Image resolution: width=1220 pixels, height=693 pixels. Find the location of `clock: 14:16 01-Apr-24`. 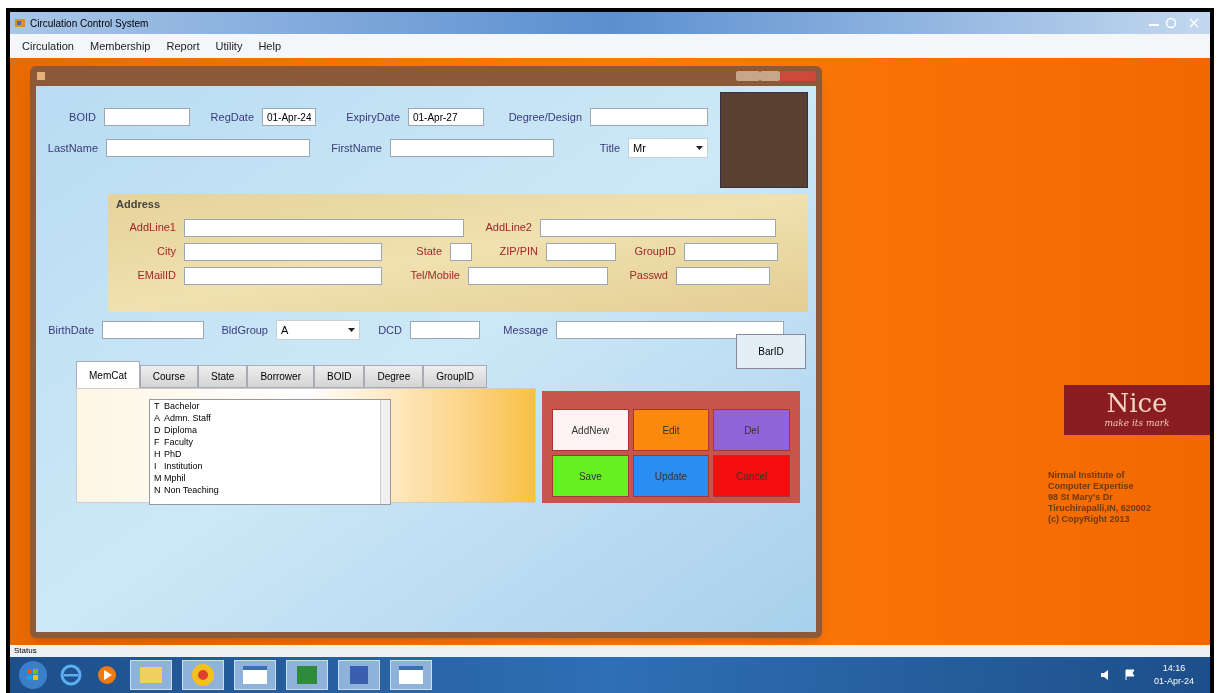

clock: 14:16 01-Apr-24 is located at coordinates (1173, 675).